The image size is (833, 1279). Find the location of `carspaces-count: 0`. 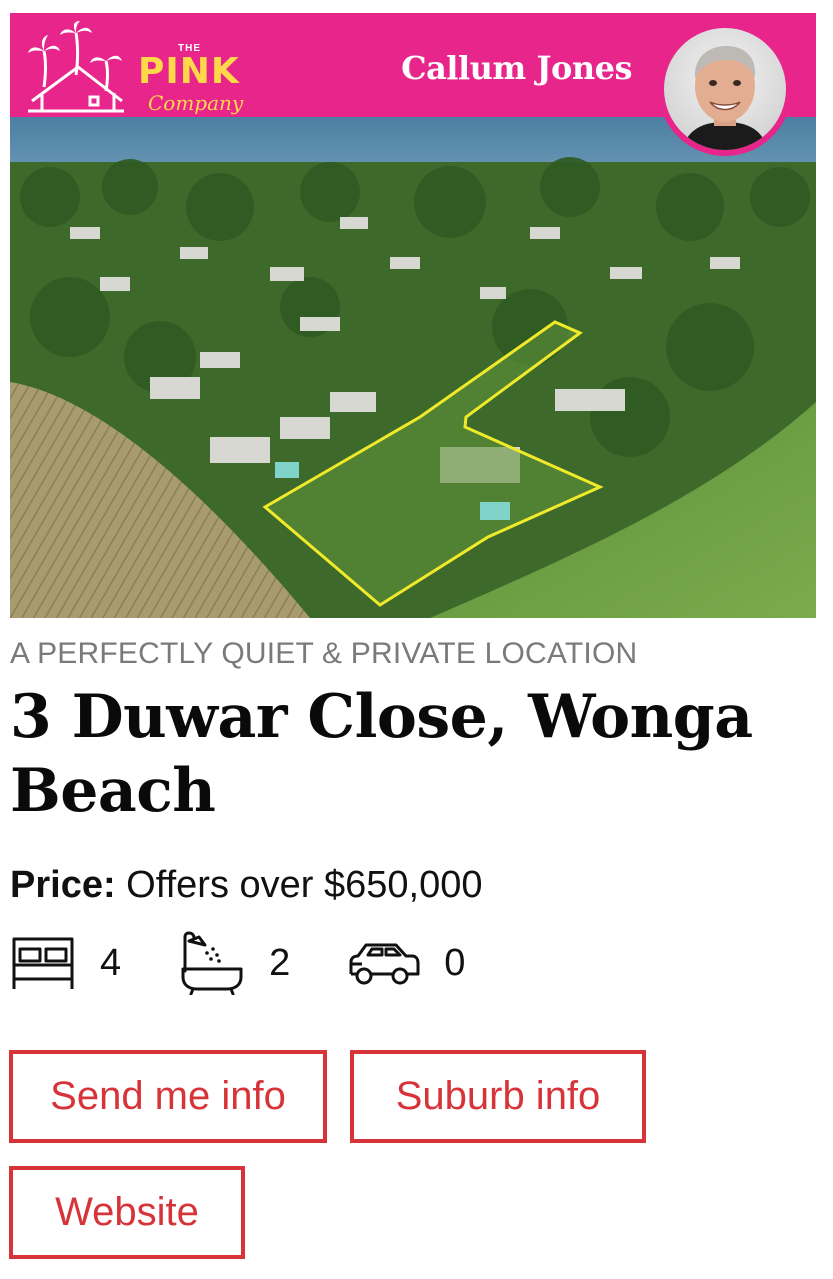

carspaces-count: 0 is located at coordinates (455, 962).